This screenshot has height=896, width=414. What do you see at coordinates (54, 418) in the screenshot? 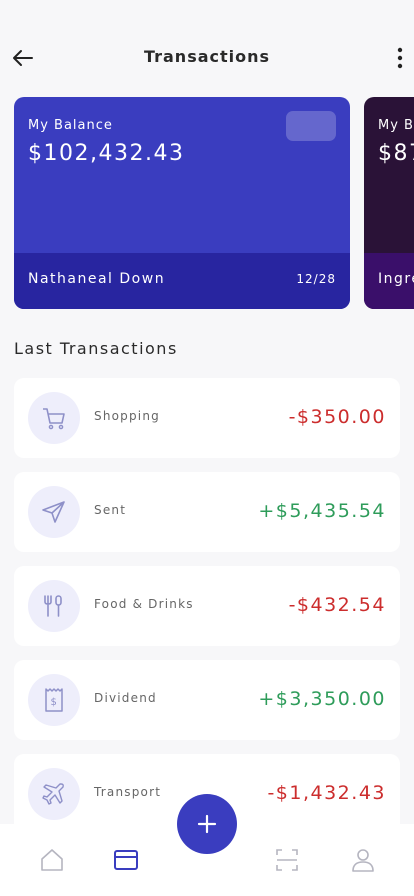
I see `shopping-cart-icon` at bounding box center [54, 418].